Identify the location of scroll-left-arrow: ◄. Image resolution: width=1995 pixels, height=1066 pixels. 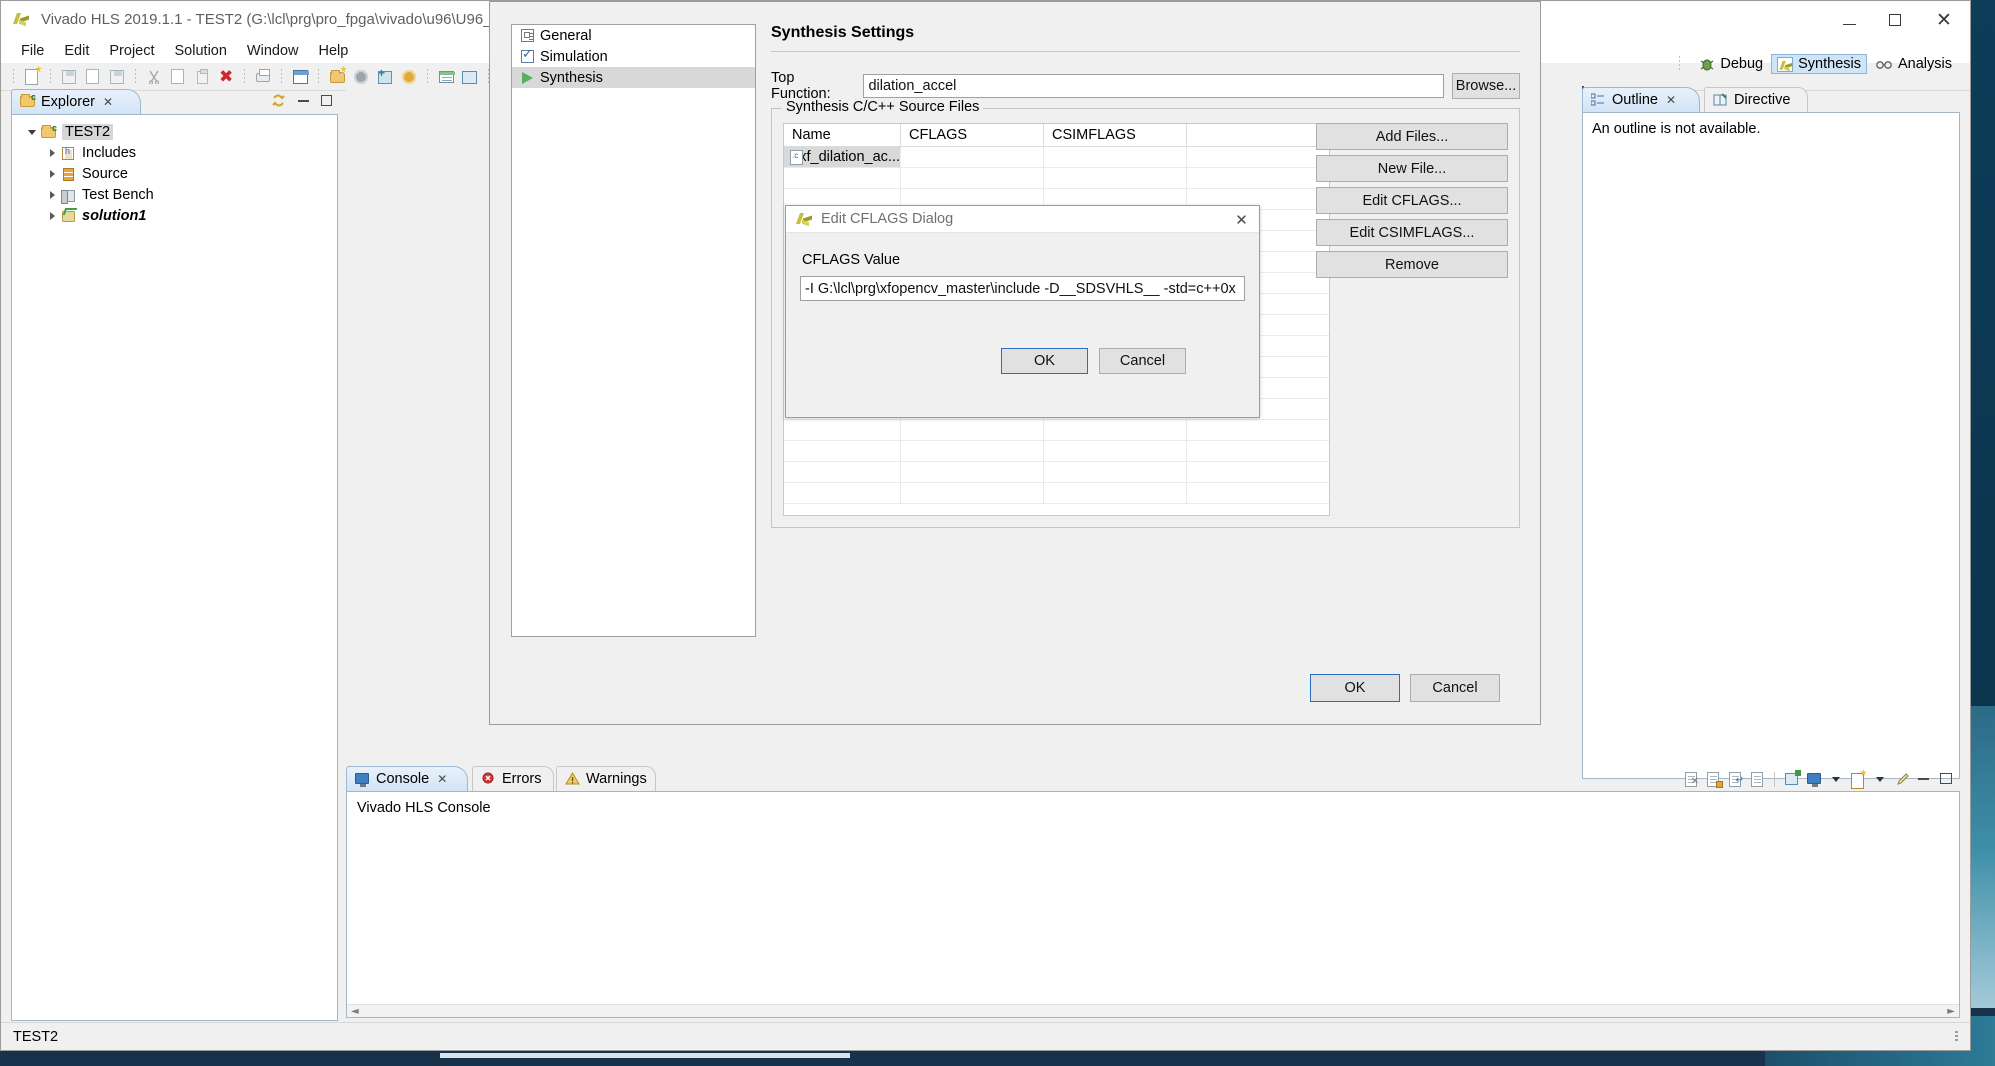
(355, 1011).